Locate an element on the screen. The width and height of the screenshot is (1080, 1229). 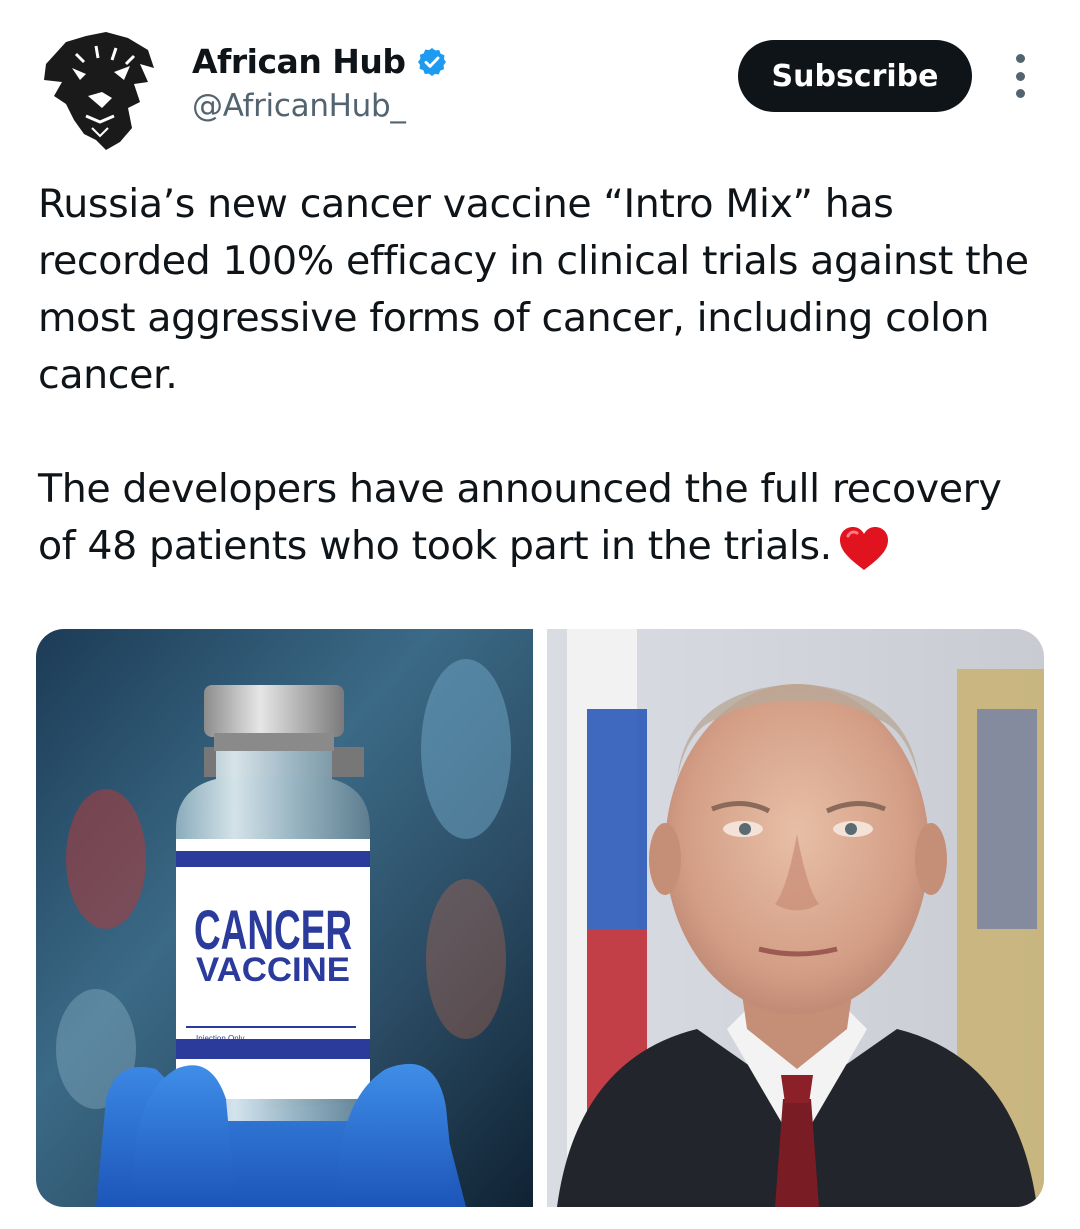
author-display-name: African Hub is located at coordinates (299, 61).